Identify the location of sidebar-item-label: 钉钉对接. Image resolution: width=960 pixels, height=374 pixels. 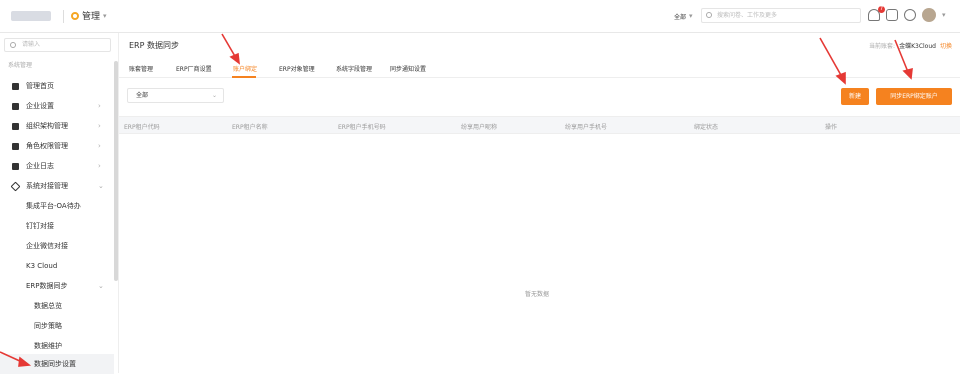
(40, 226).